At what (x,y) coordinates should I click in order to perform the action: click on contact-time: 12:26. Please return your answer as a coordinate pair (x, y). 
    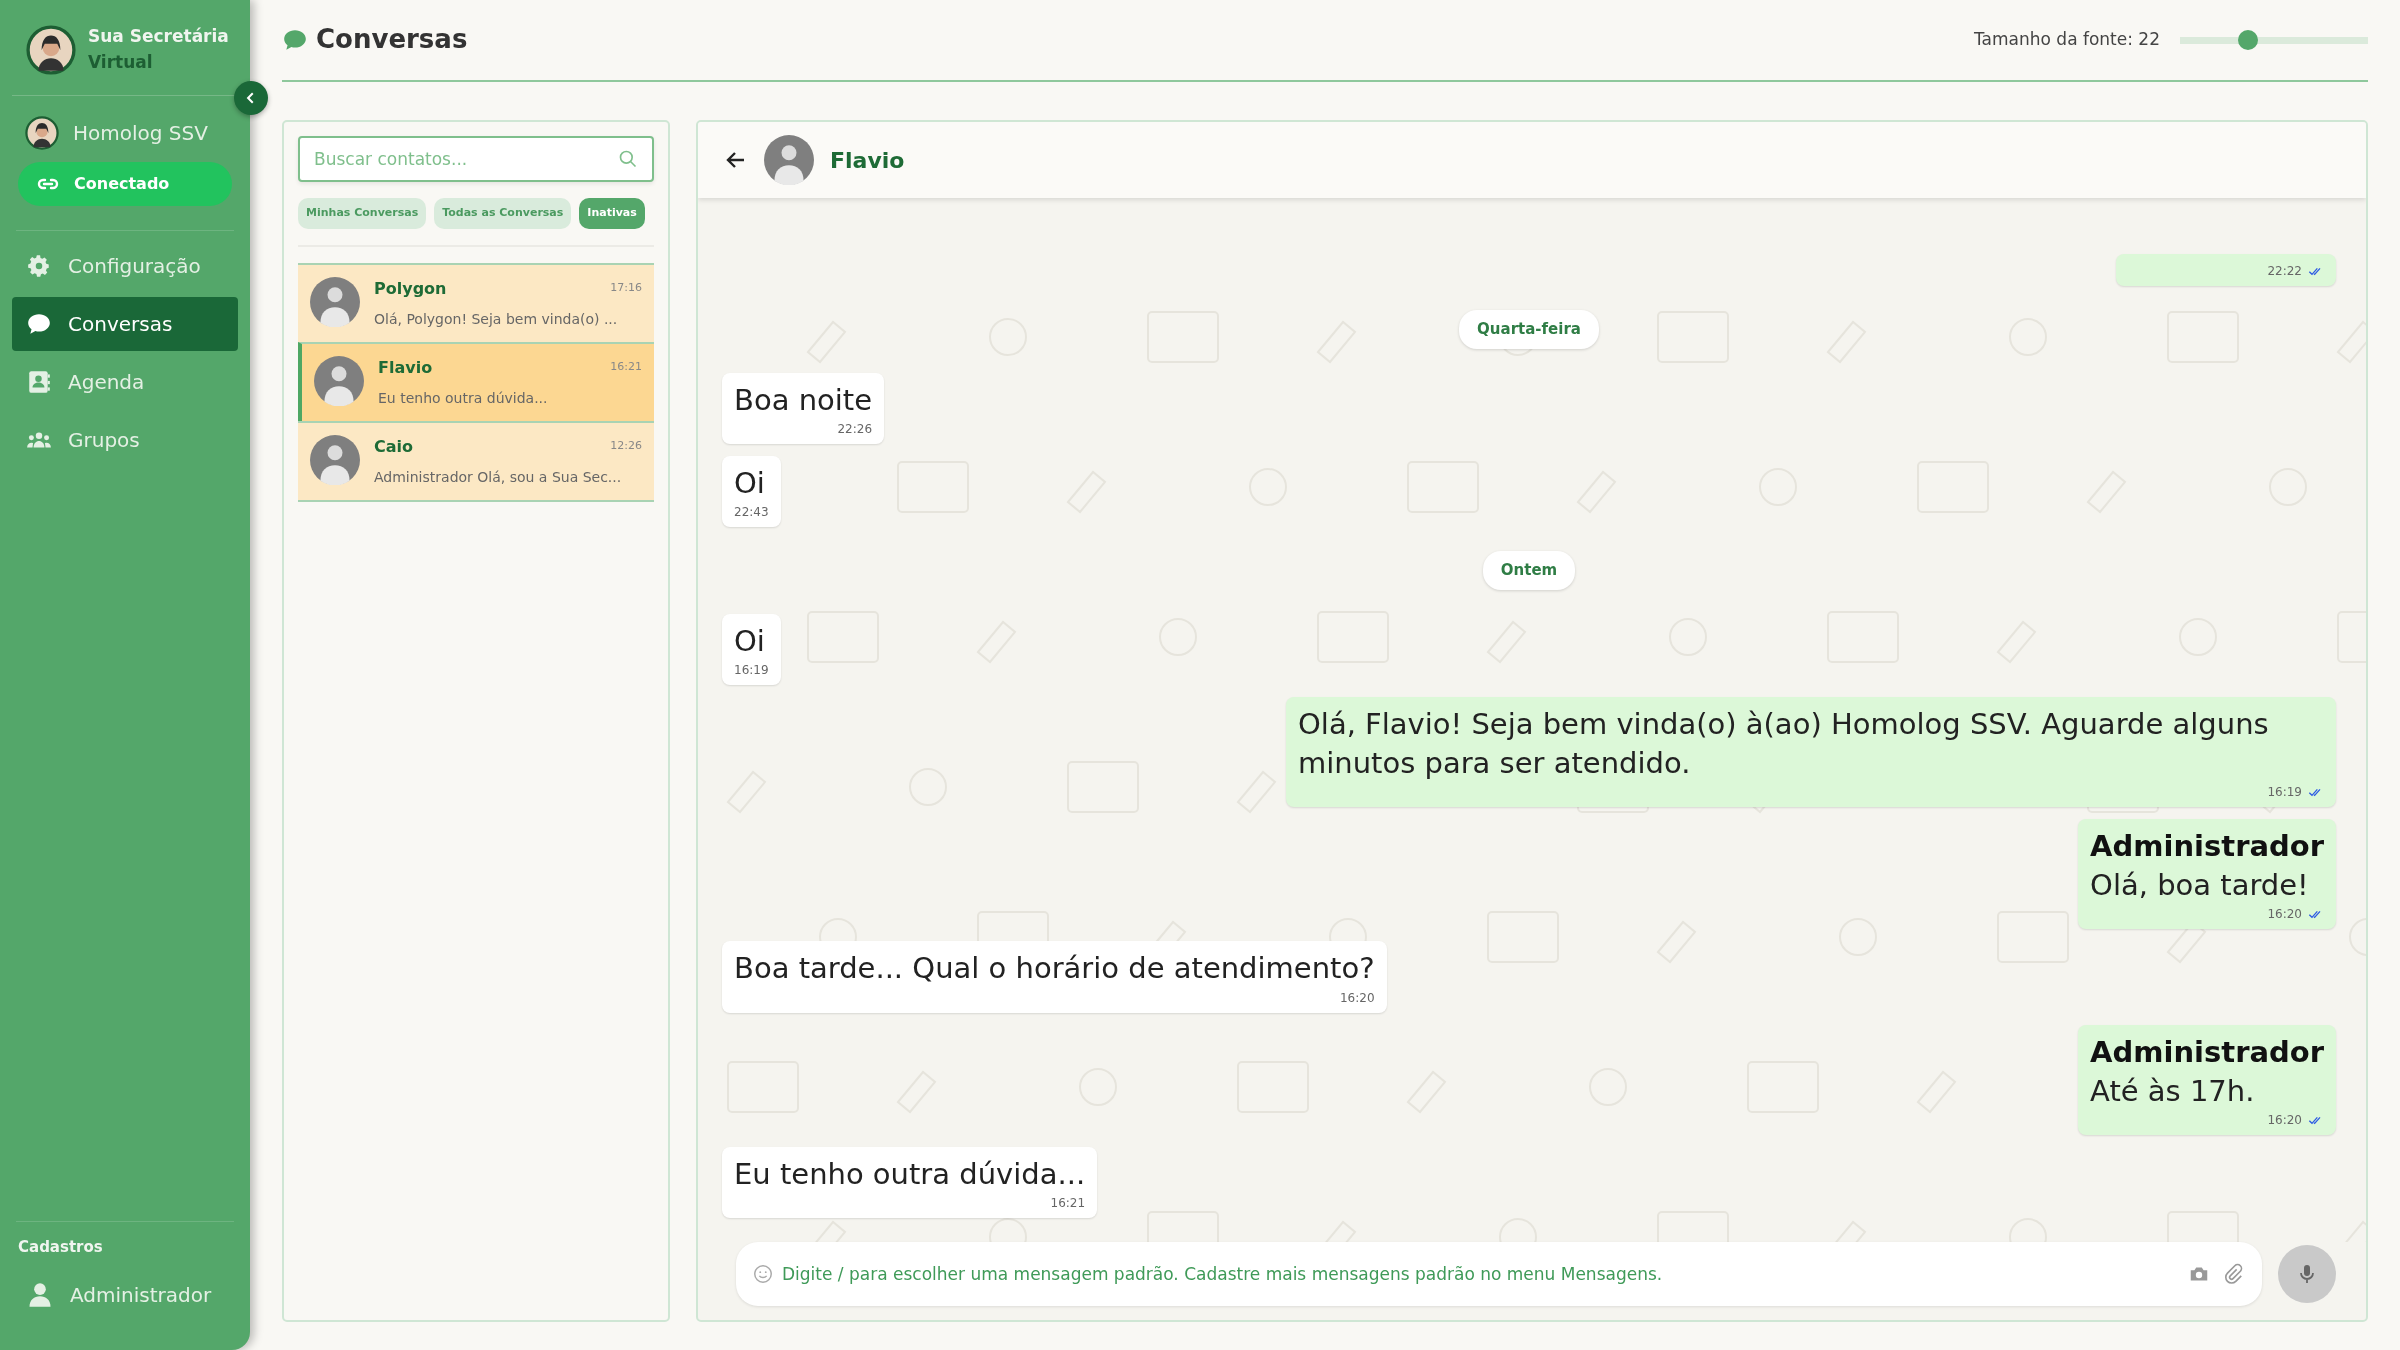
    Looking at the image, I should click on (626, 446).